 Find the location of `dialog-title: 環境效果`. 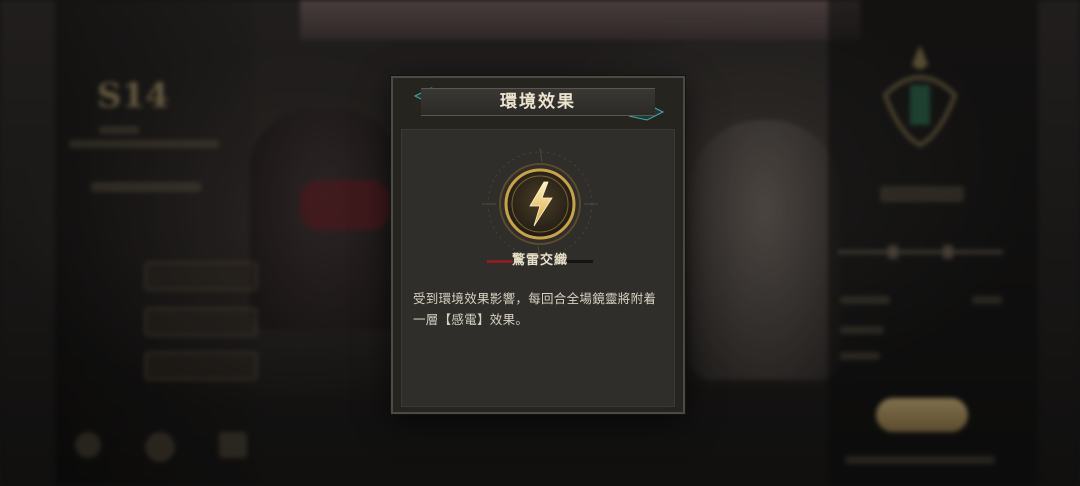

dialog-title: 環境效果 is located at coordinates (538, 102).